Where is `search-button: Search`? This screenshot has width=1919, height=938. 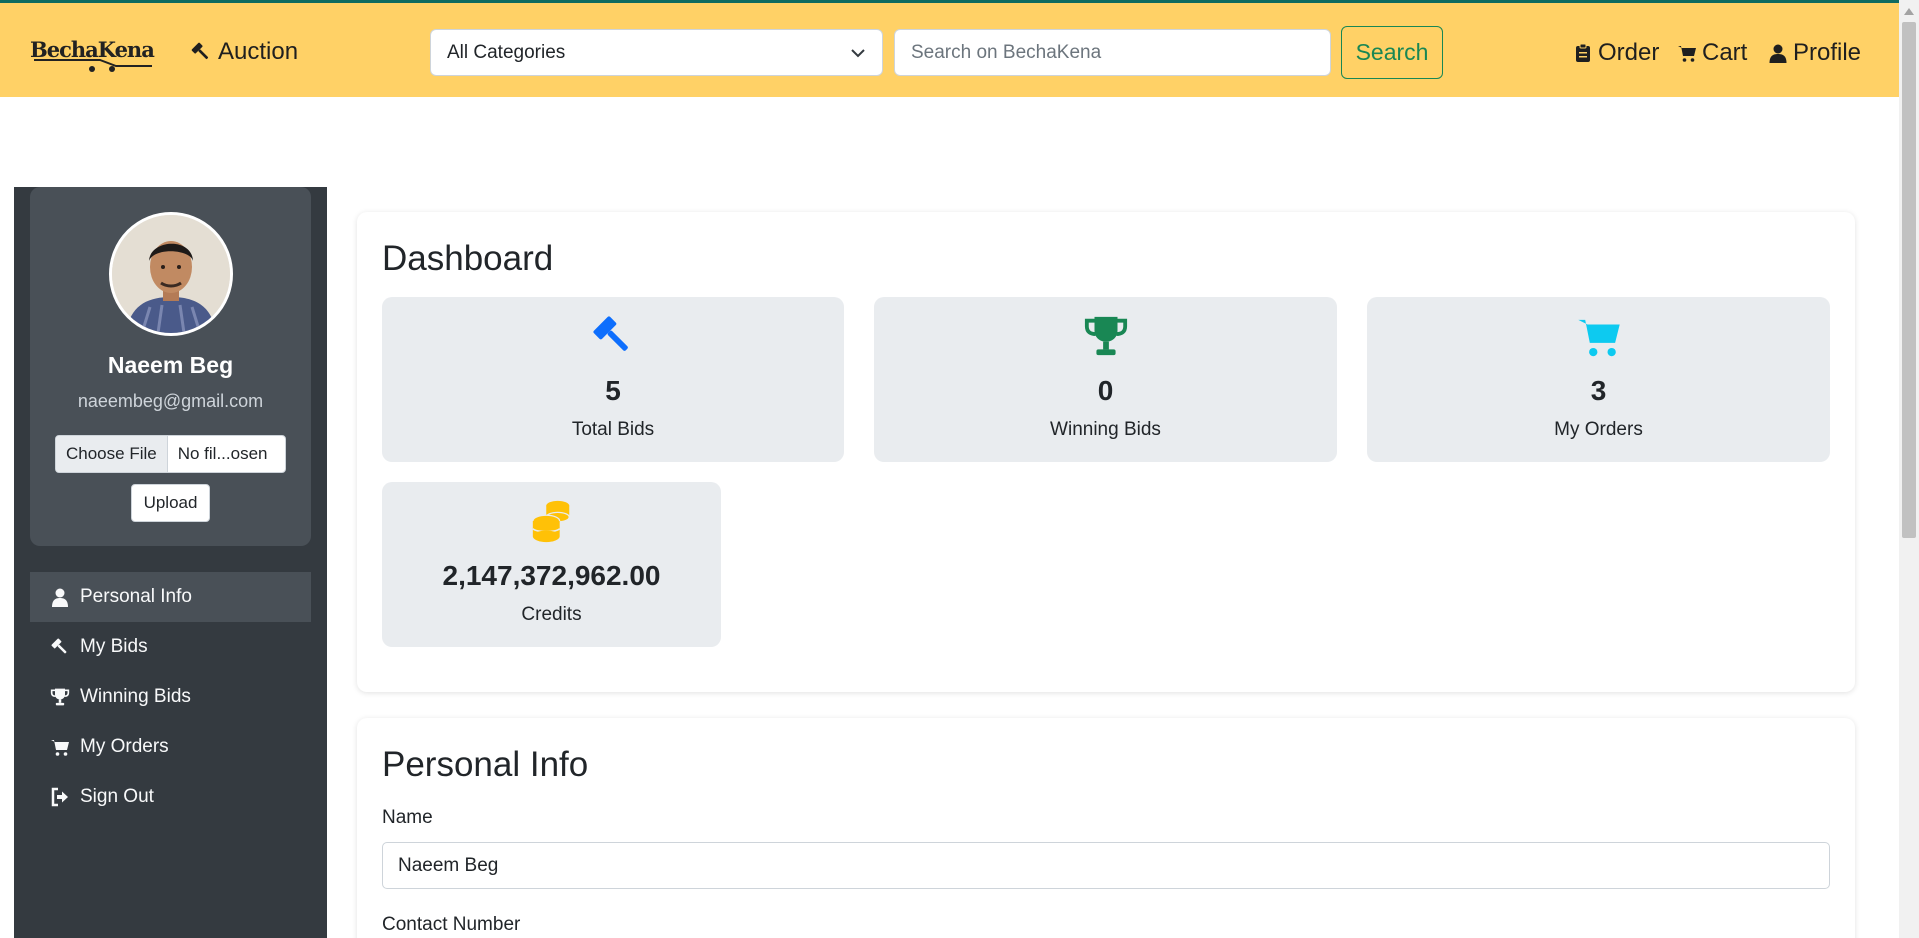 search-button: Search is located at coordinates (1392, 52).